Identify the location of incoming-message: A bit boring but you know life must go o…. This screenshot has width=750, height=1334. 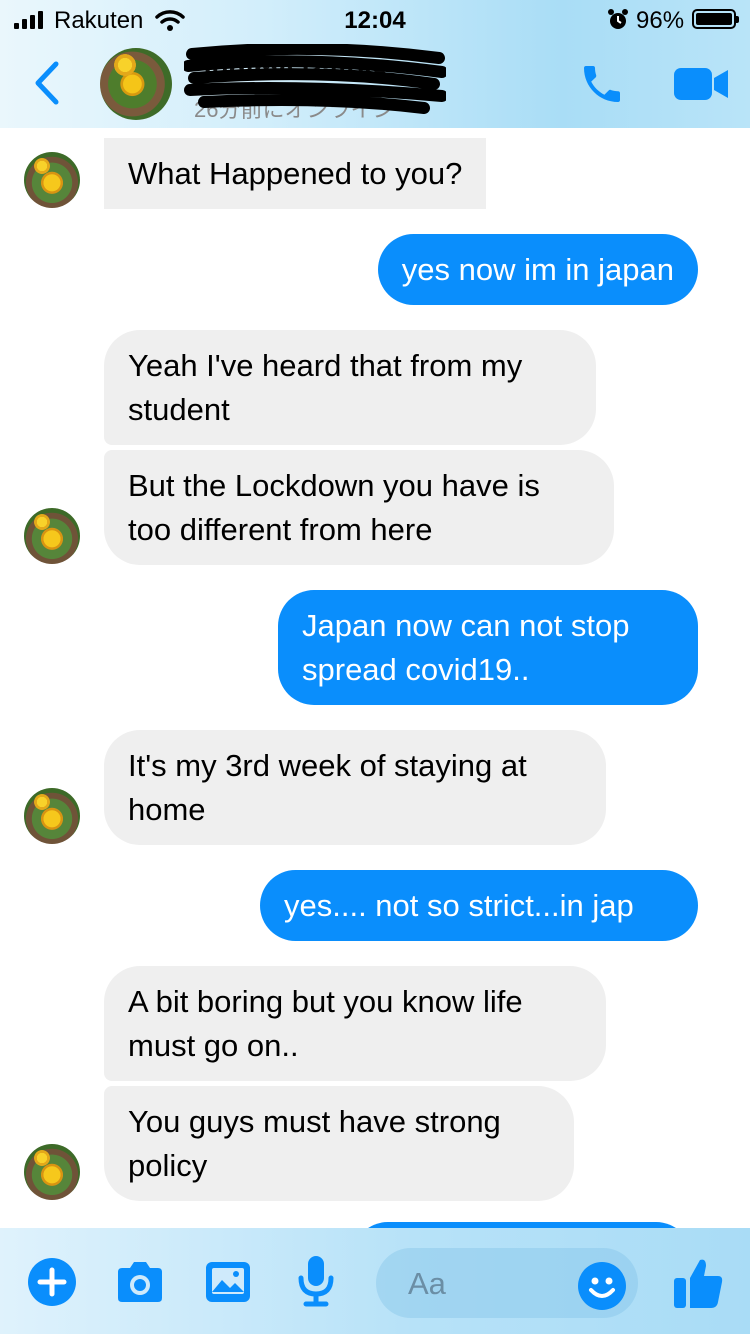
(355, 1023).